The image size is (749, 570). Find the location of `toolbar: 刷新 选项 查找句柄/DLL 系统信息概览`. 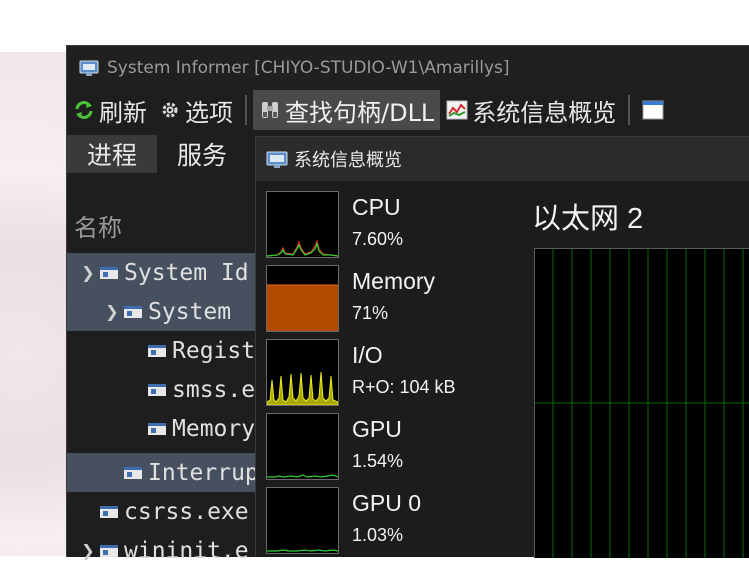

toolbar: 刷新 选项 查找句柄/DLL 系统信息概览 is located at coordinates (408, 110).